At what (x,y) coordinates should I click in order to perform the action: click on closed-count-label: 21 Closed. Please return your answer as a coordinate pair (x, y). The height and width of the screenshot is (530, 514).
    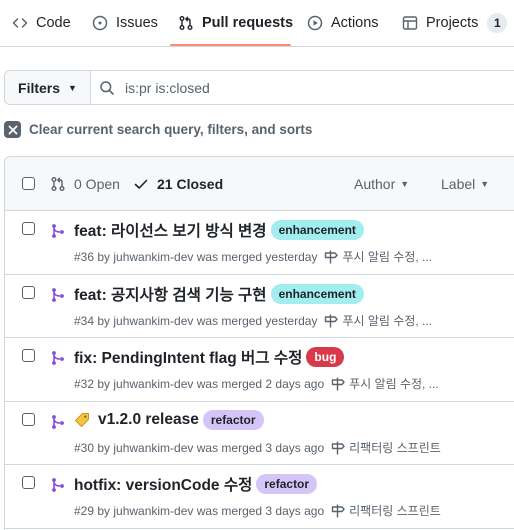
    Looking at the image, I should click on (190, 184).